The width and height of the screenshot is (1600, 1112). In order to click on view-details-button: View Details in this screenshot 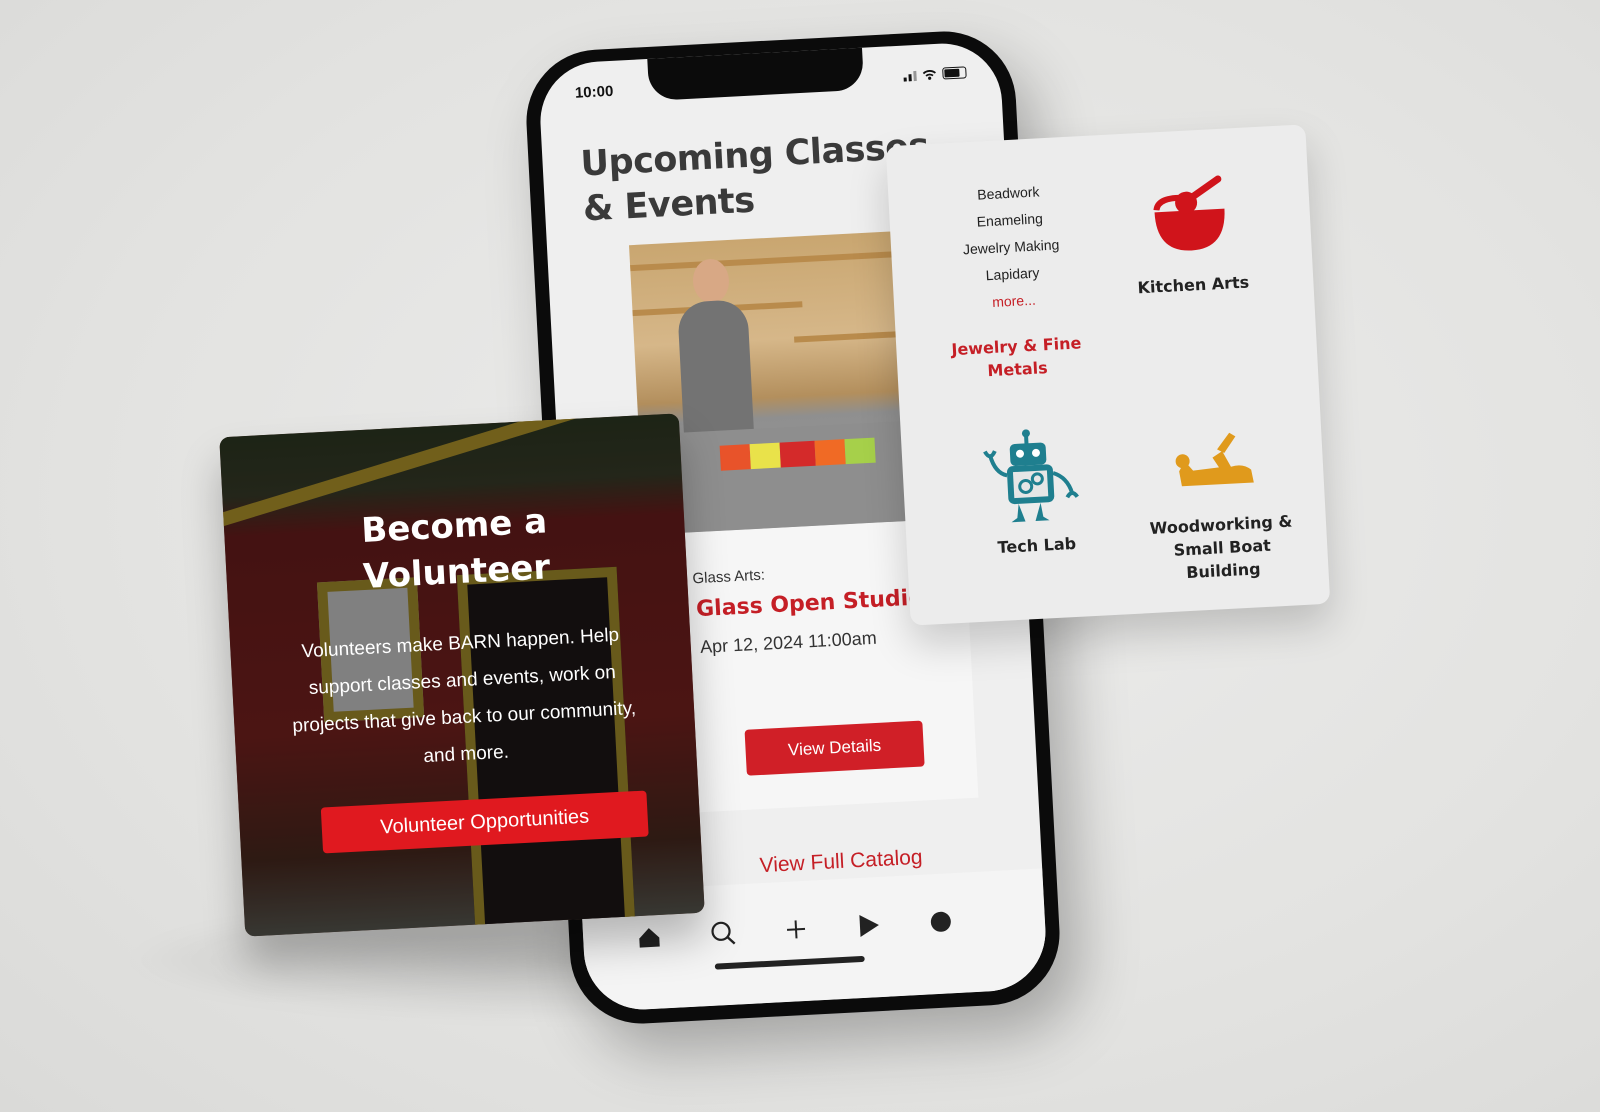, I will do `click(834, 748)`.